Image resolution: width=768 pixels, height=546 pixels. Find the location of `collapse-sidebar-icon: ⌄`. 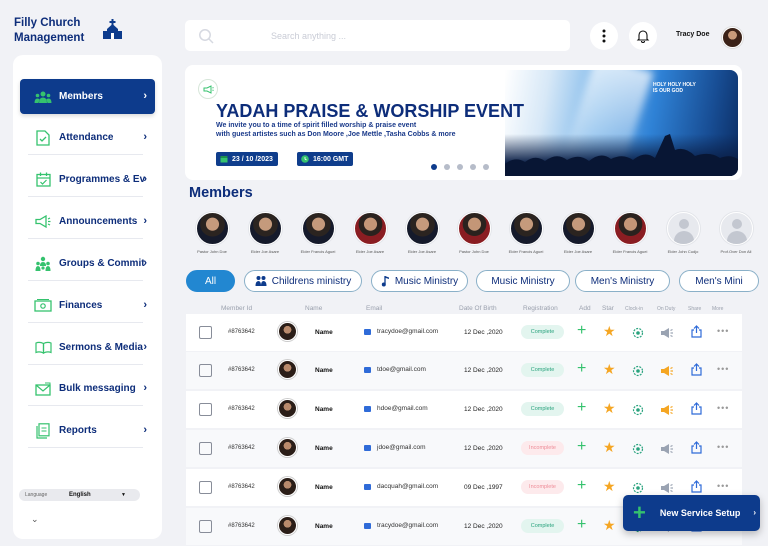

collapse-sidebar-icon: ⌄ is located at coordinates (35, 519).